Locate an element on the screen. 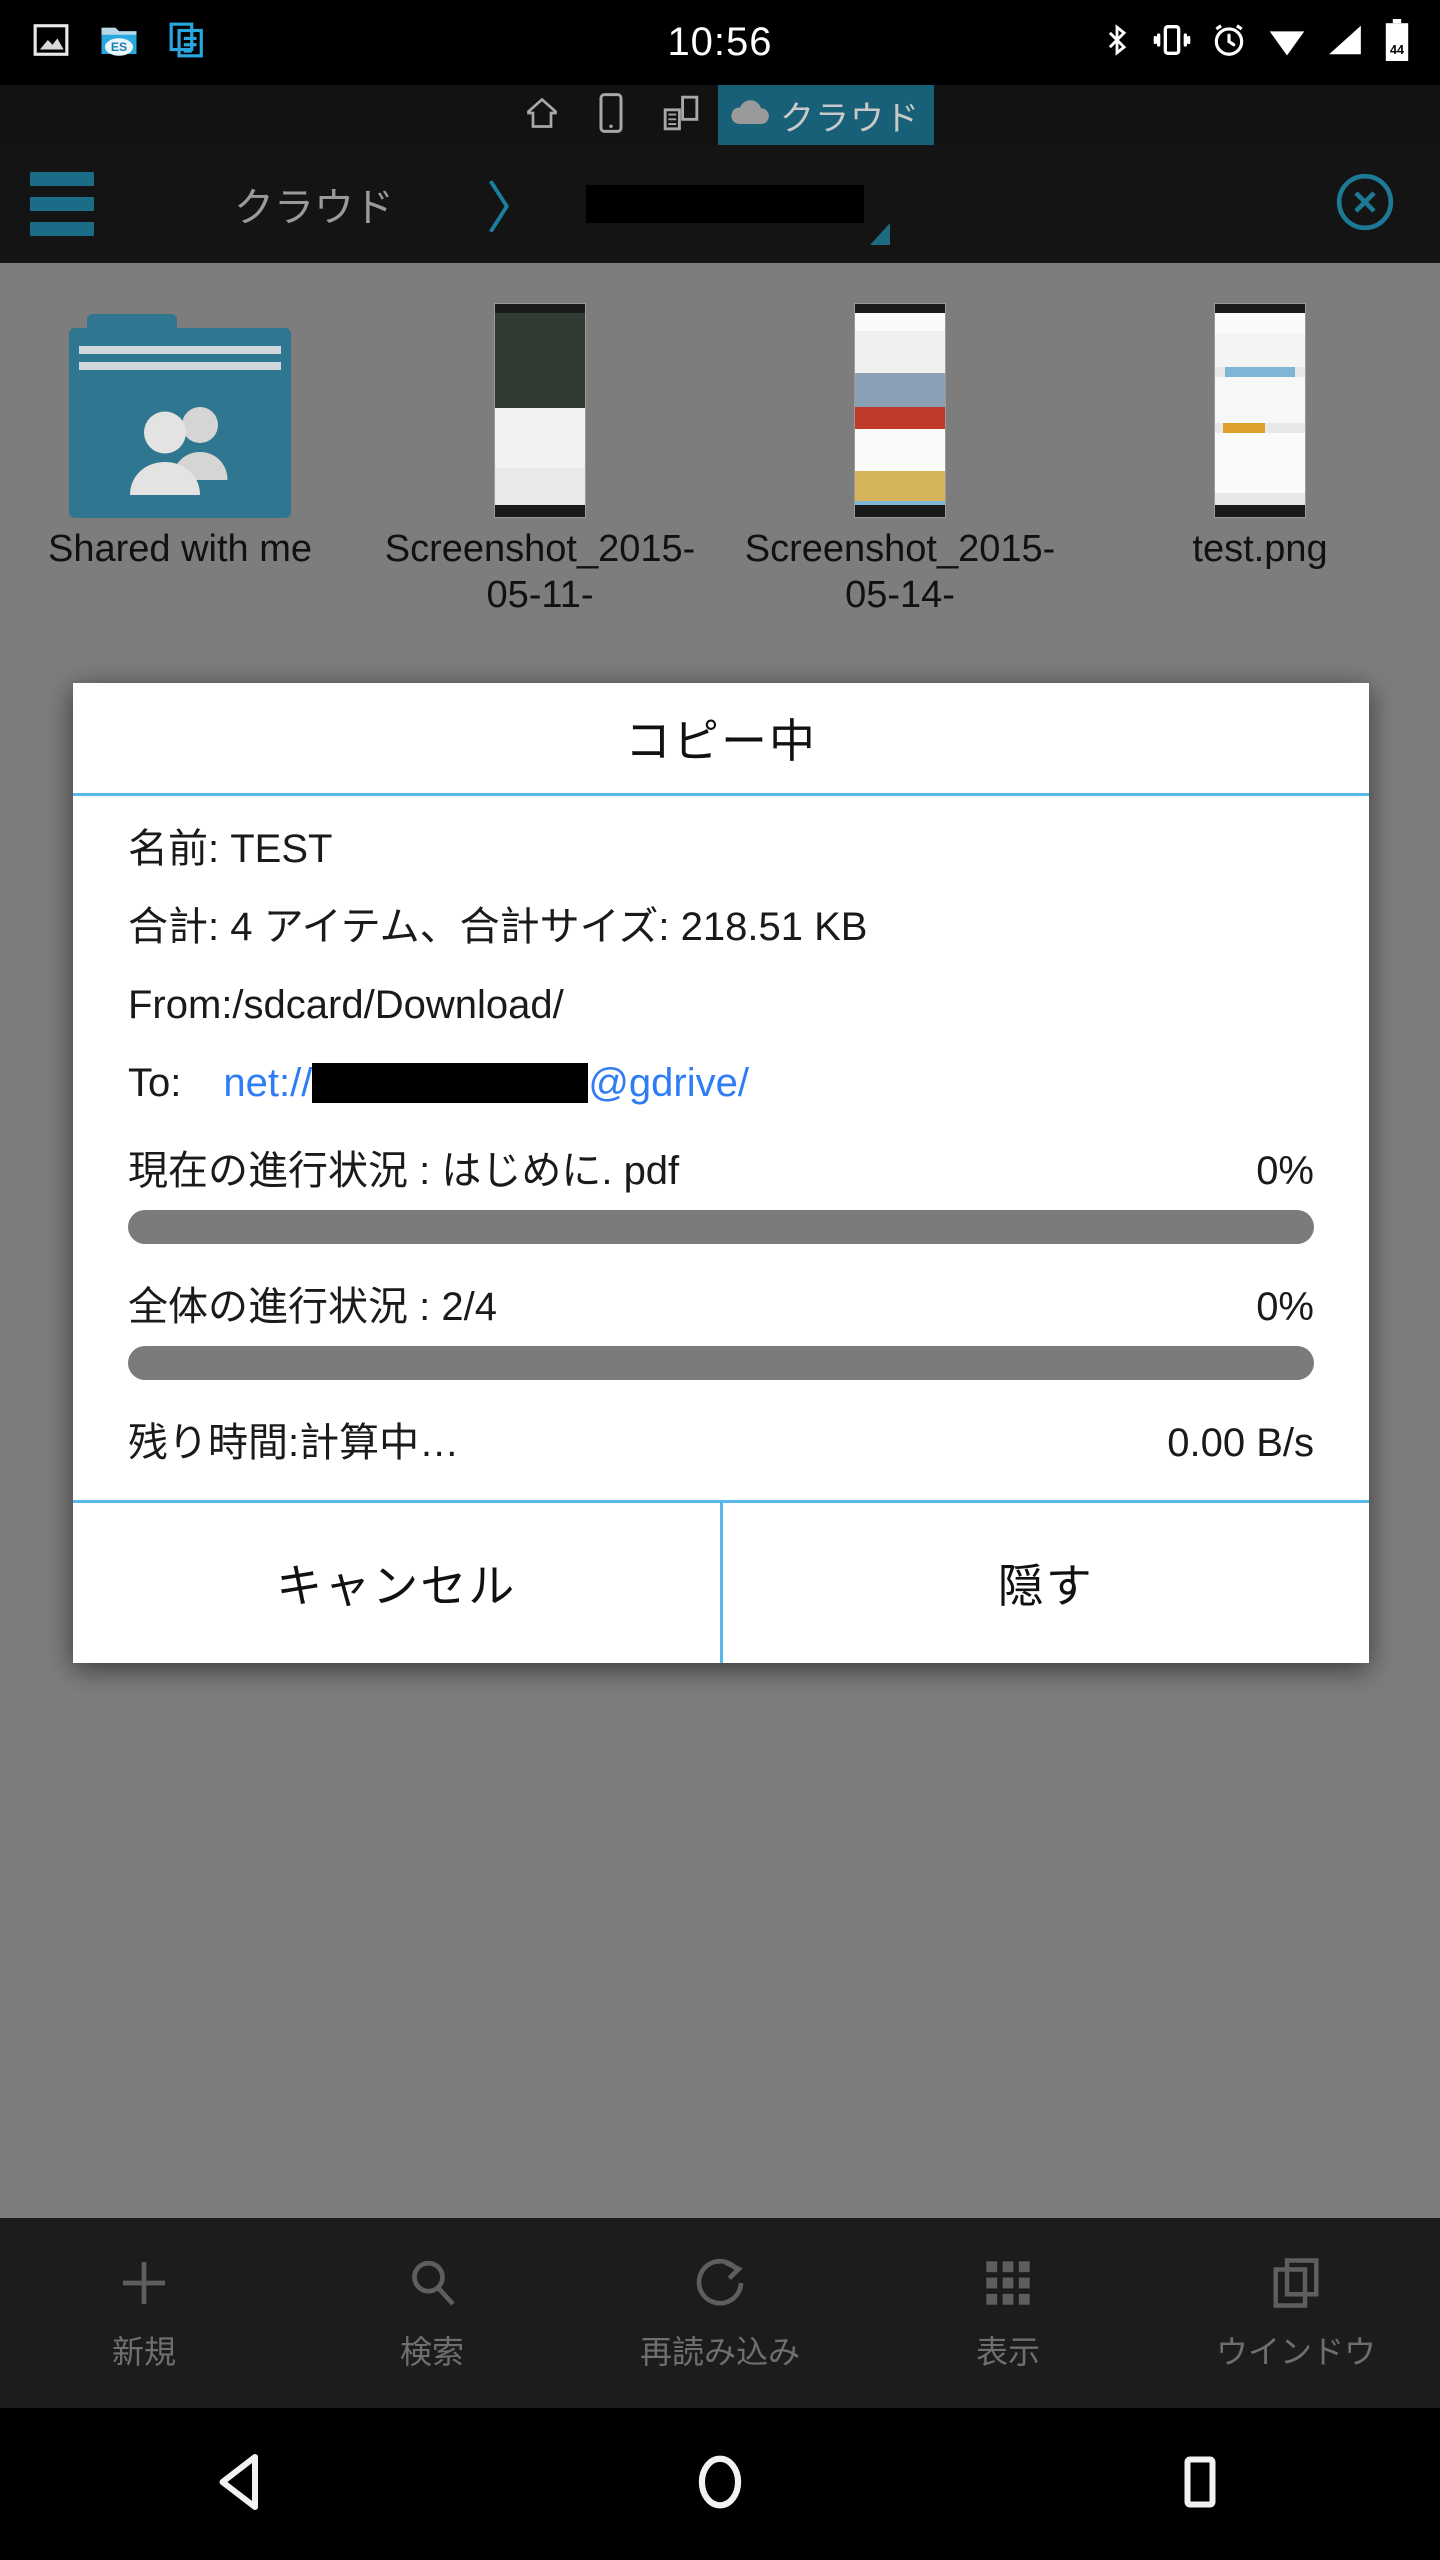  toolbar-label-new: 新規 is located at coordinates (143, 2352).